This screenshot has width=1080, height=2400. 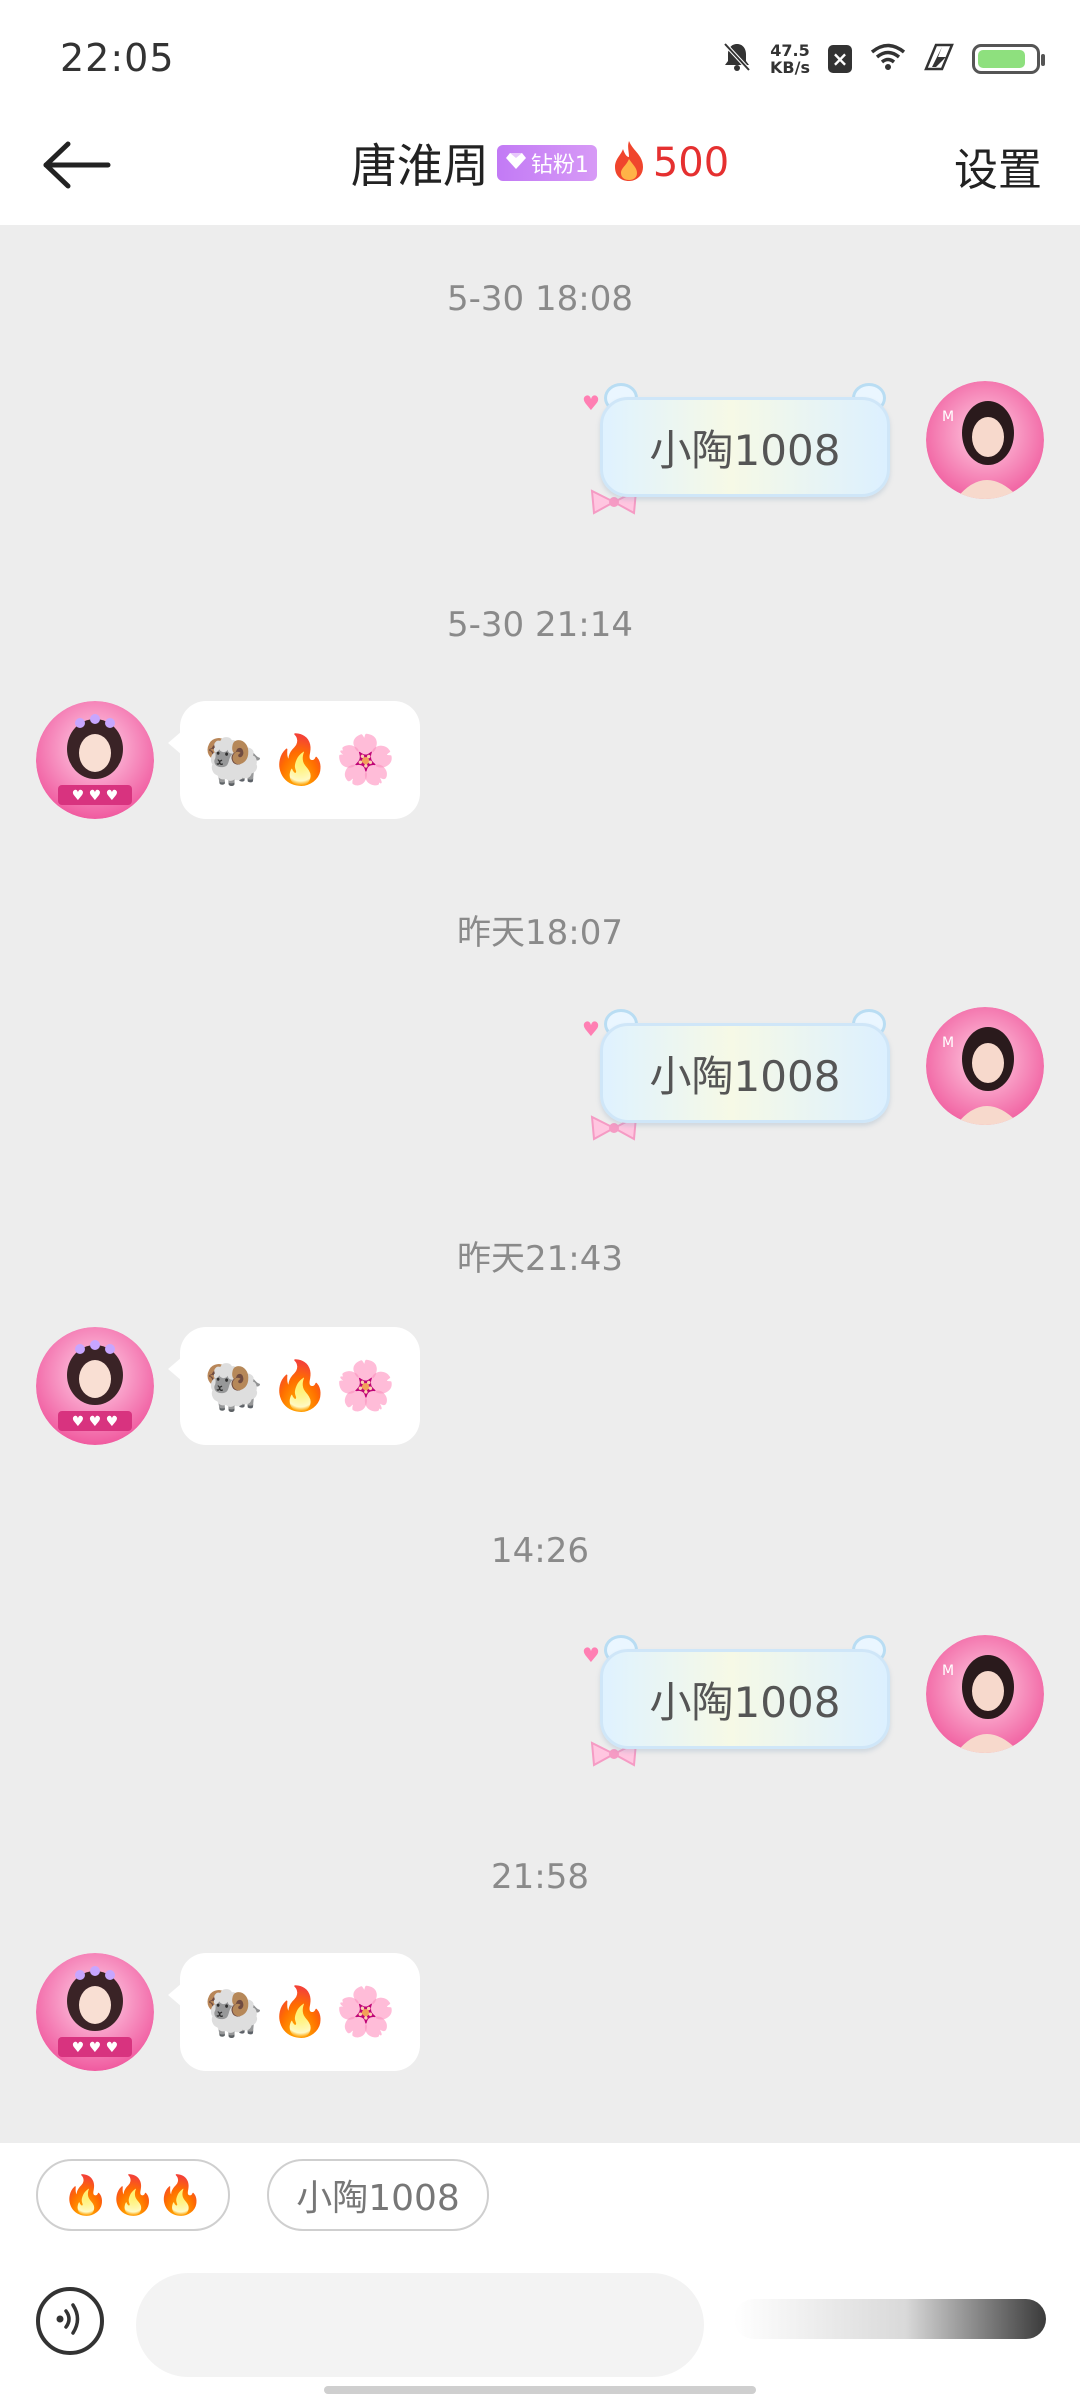 What do you see at coordinates (998, 166) in the screenshot?
I see `settings-button: 设置` at bounding box center [998, 166].